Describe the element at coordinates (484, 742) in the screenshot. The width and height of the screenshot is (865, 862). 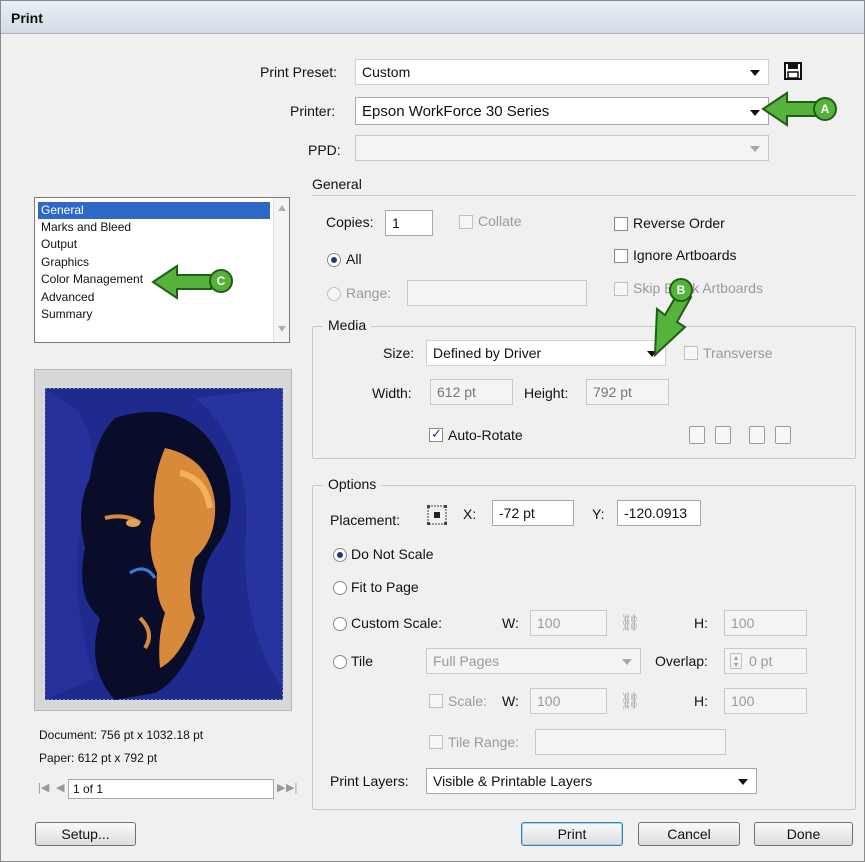
I see `tile-range-label: Tile Range:` at that location.